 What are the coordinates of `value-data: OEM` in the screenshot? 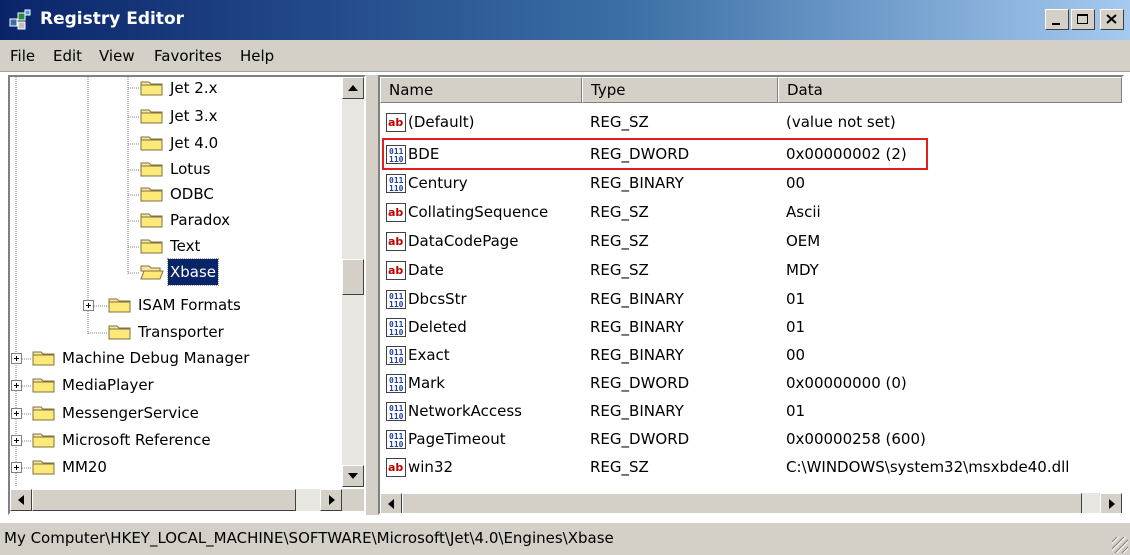 It's located at (803, 241).